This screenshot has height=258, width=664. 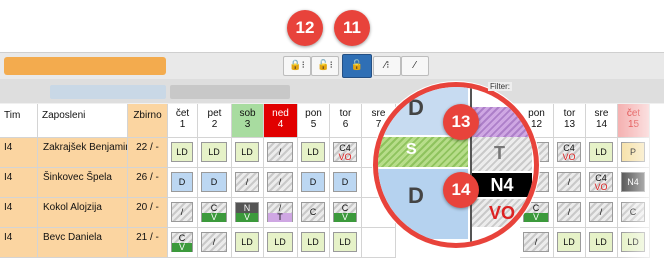 I want to click on callout-13: 13, so click(x=461, y=122).